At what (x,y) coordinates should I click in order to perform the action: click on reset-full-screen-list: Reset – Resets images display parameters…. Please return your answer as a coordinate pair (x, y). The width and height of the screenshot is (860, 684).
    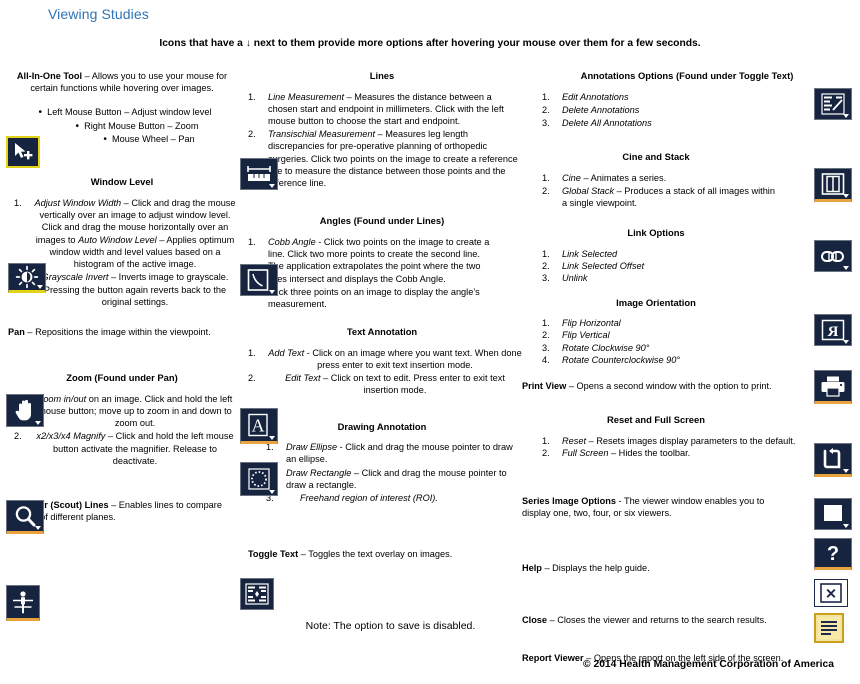
    Looking at the image, I should click on (687, 447).